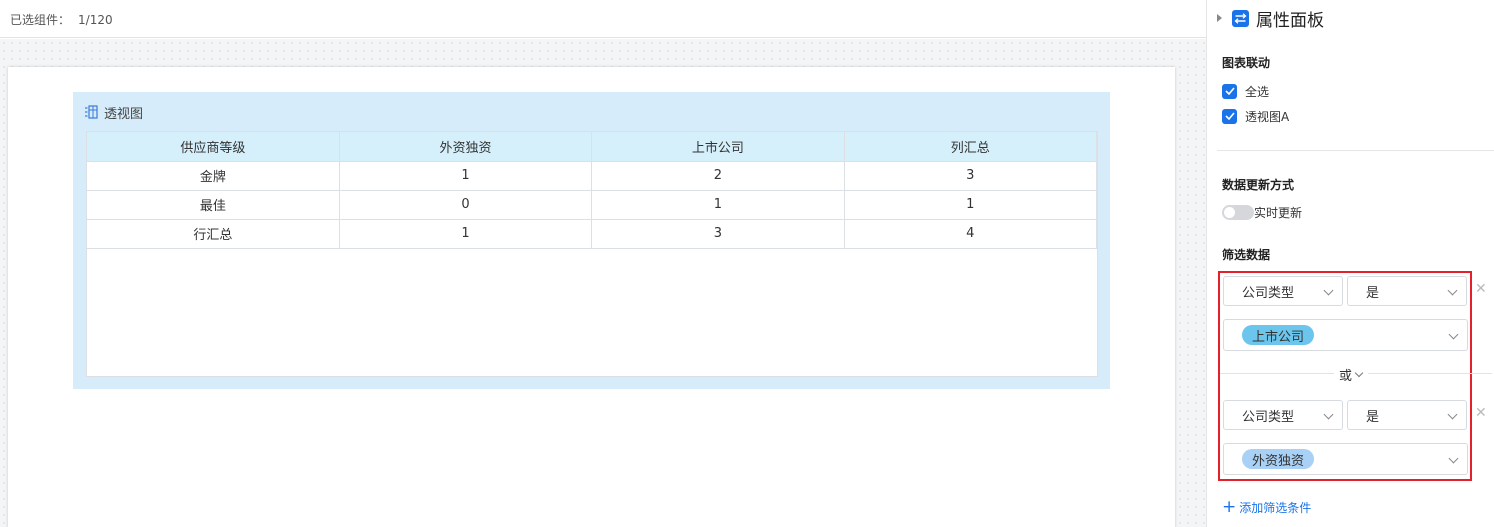 The width and height of the screenshot is (1494, 527). I want to click on table-row: 最佳 0 1 1, so click(592, 205).